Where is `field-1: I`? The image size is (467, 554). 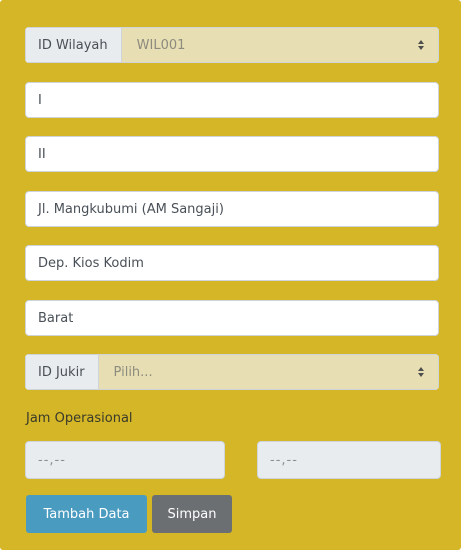 field-1: I is located at coordinates (232, 100).